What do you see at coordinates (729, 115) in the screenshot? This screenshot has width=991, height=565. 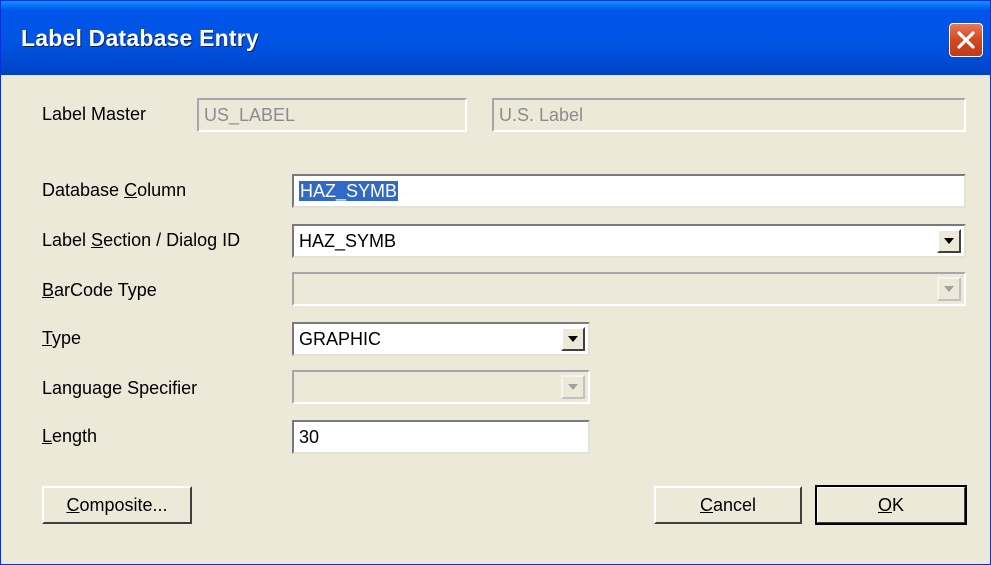 I see `label-master-name-field: U.S. Label` at bounding box center [729, 115].